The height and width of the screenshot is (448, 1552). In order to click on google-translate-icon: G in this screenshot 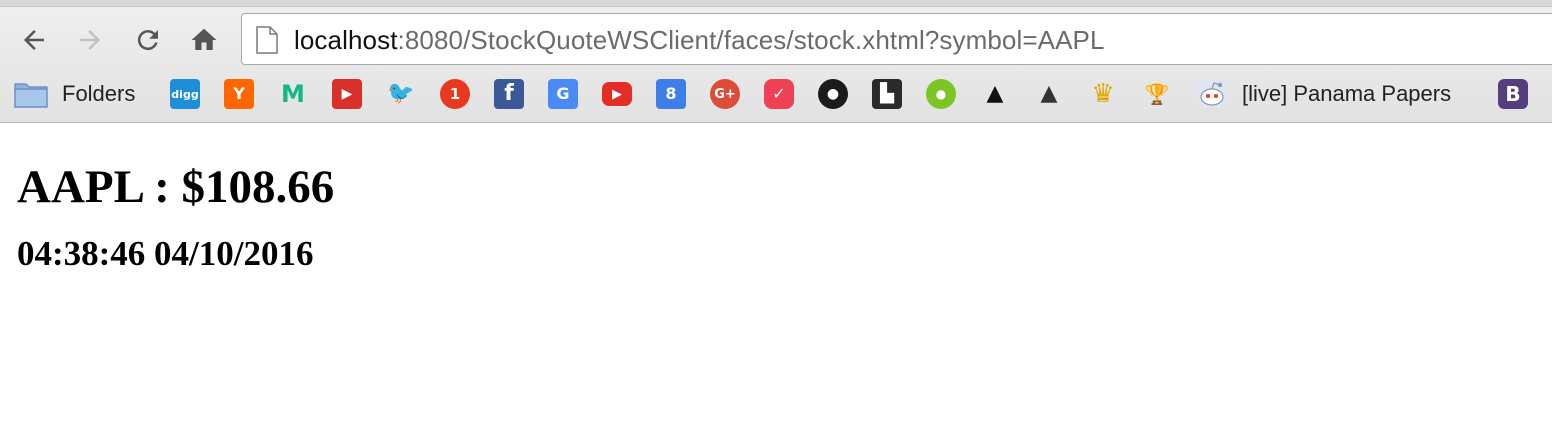, I will do `click(563, 94)`.